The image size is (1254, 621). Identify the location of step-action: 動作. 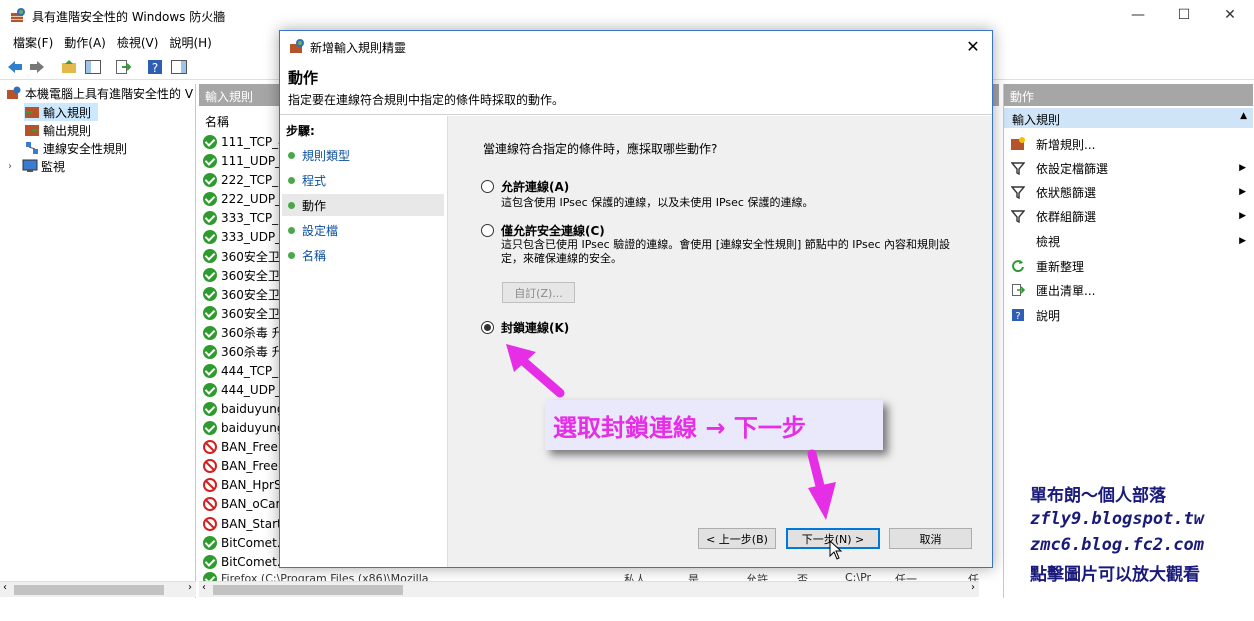
(363, 205).